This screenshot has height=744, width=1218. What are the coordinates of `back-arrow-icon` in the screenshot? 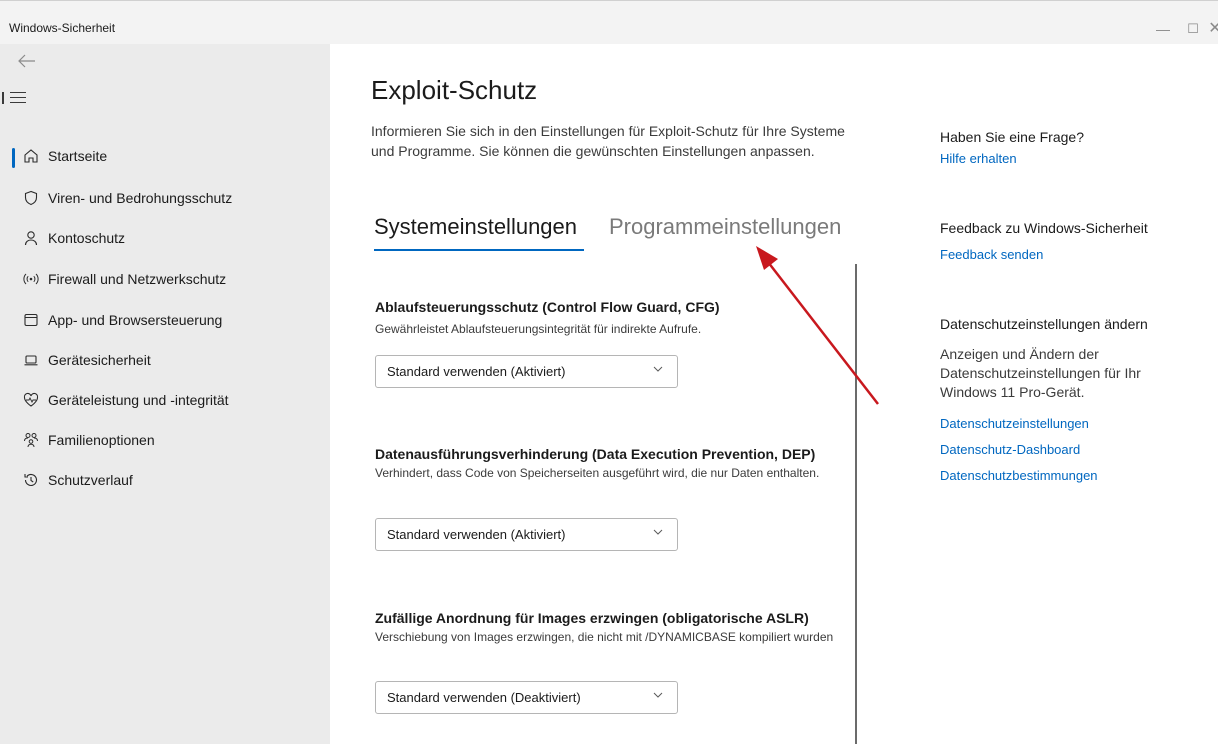 It's located at (27, 62).